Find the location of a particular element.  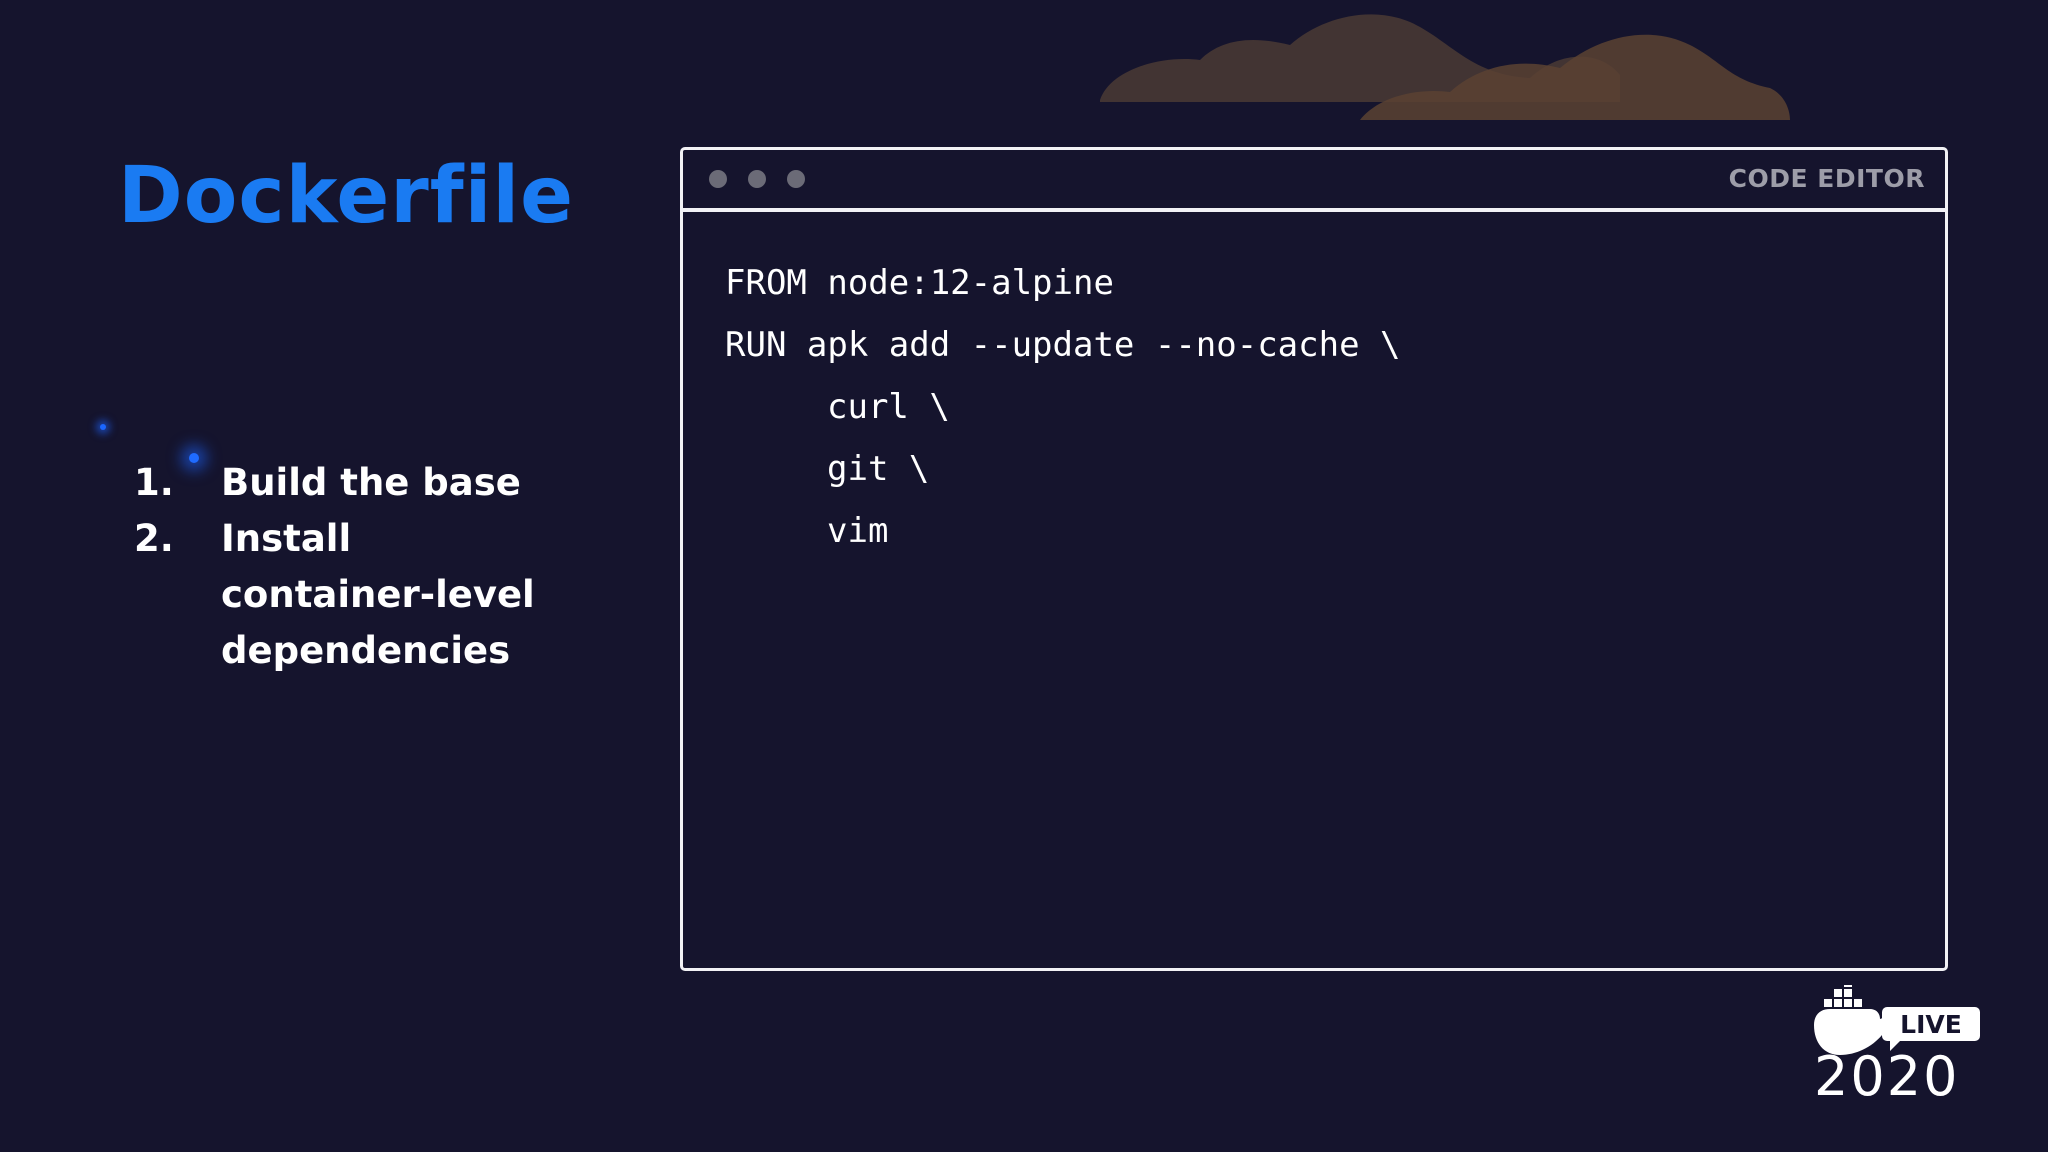

cloud-decoration is located at coordinates (1445, 67).